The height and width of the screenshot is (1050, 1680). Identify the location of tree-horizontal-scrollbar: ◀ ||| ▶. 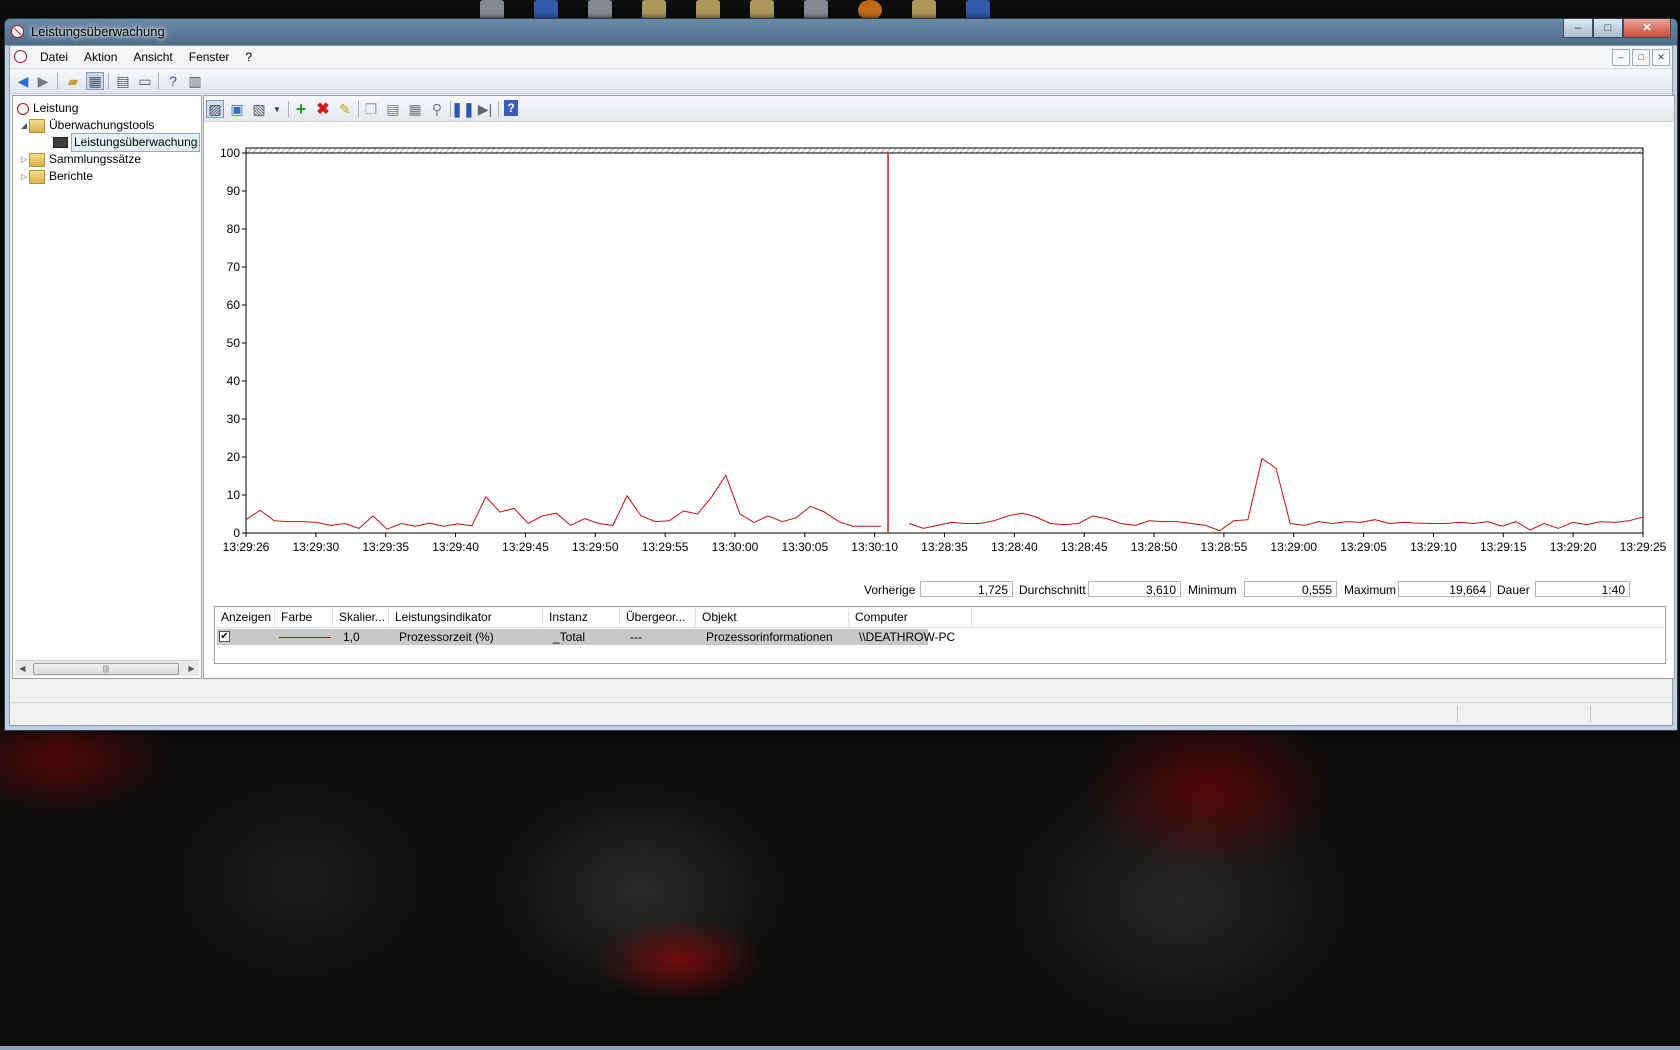
(107, 668).